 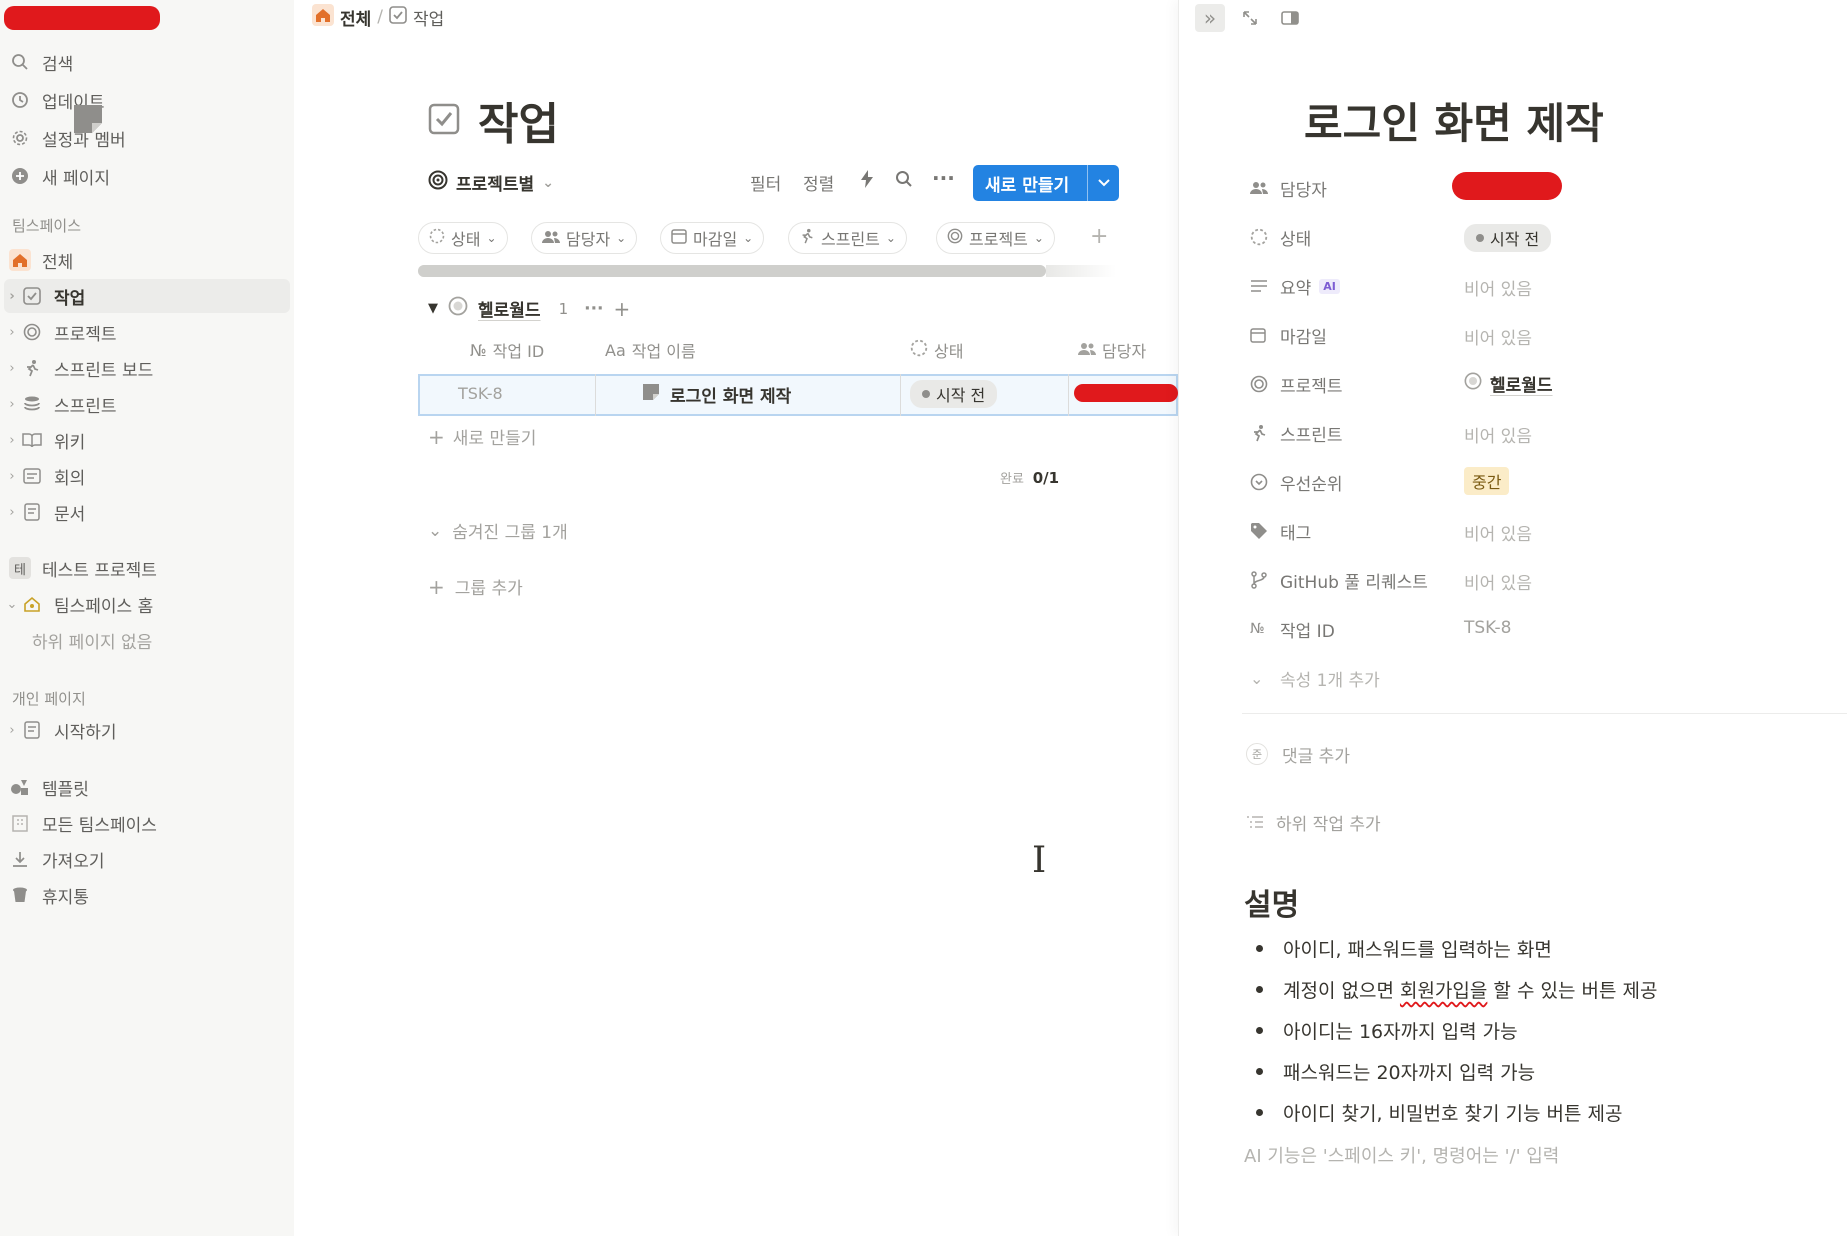 What do you see at coordinates (1290, 18) in the screenshot?
I see `side-panel-icon` at bounding box center [1290, 18].